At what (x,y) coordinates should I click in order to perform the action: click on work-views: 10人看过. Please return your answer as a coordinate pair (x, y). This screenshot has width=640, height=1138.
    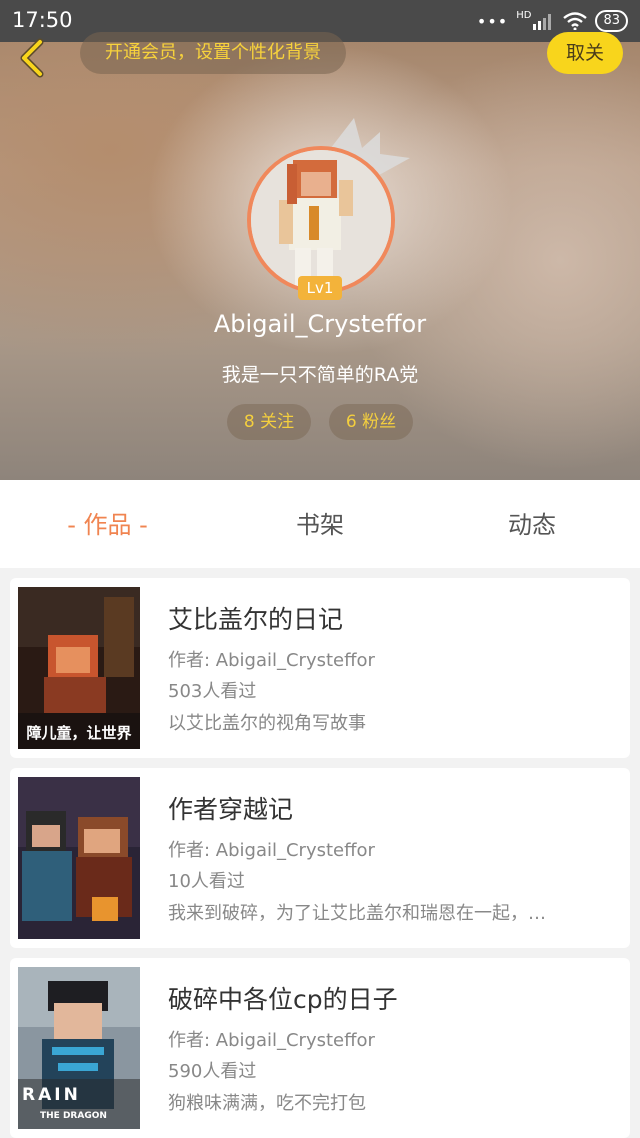
    Looking at the image, I should click on (206, 881).